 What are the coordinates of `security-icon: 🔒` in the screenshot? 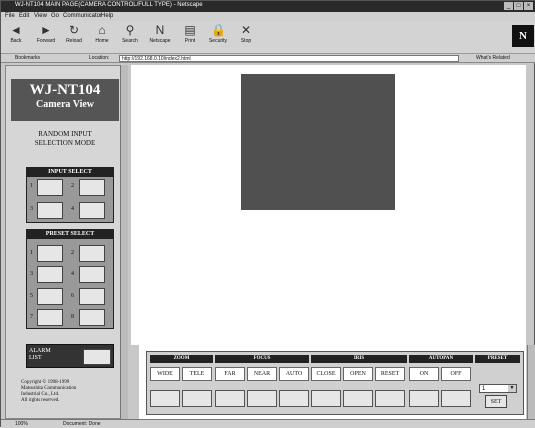 It's located at (218, 30).